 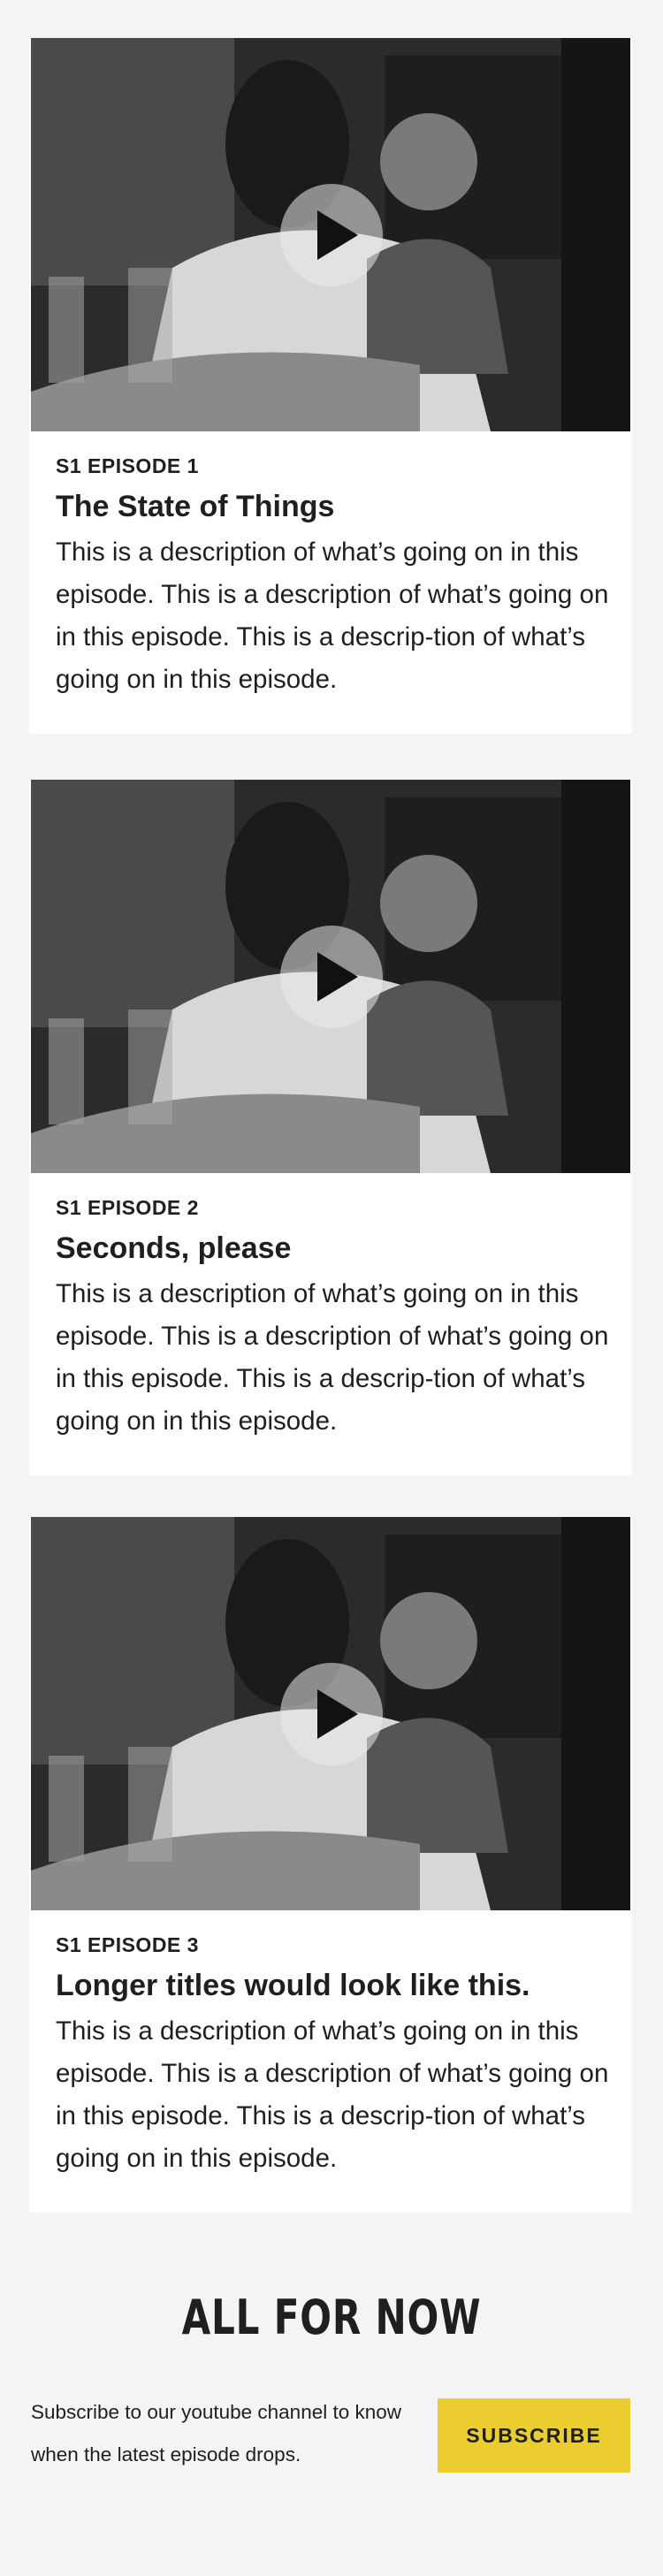 What do you see at coordinates (334, 506) in the screenshot?
I see `episode-title: The State of Things` at bounding box center [334, 506].